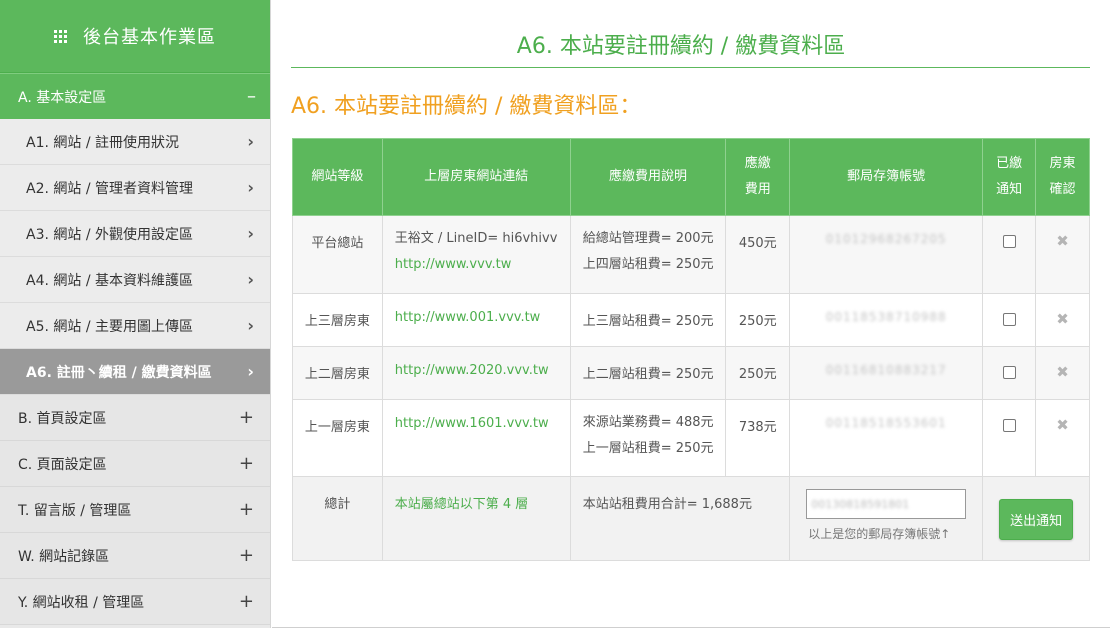 The width and height of the screenshot is (1110, 628). What do you see at coordinates (135, 556) in the screenshot?
I see `sidebar-category-w: W. 網站記錄區 +` at bounding box center [135, 556].